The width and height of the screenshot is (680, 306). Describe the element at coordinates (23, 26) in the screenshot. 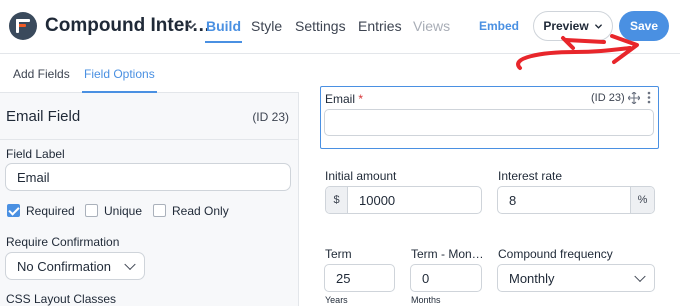

I see `formidable-logo-icon` at that location.